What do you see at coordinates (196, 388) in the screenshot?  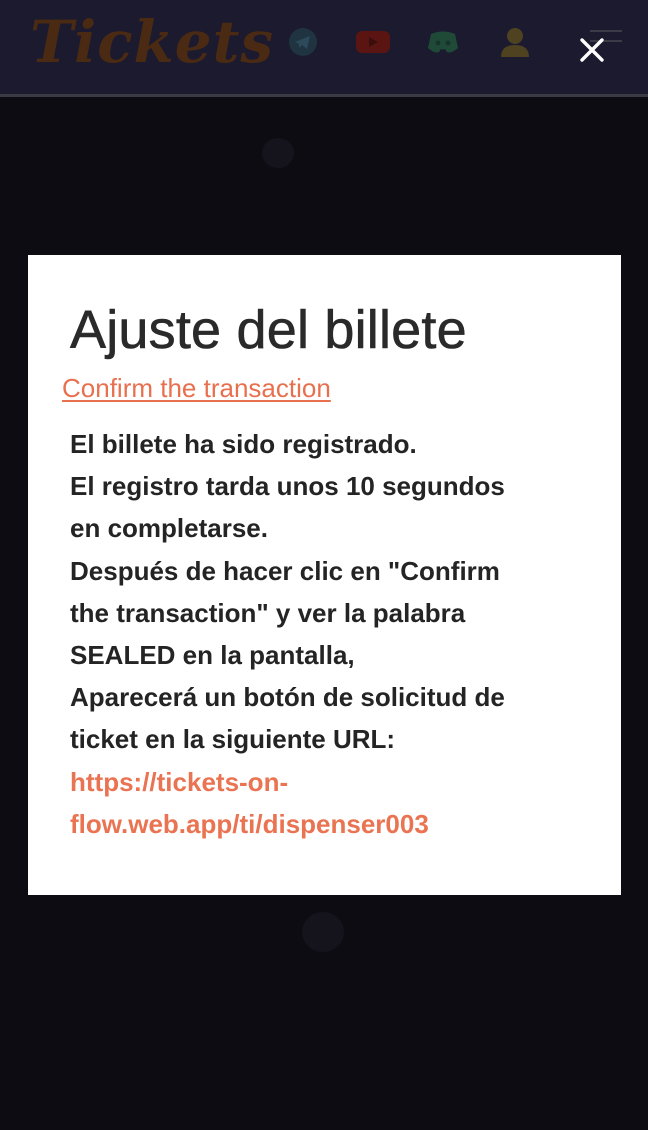 I see `confirm-transaction-link: Confirm the transaction` at bounding box center [196, 388].